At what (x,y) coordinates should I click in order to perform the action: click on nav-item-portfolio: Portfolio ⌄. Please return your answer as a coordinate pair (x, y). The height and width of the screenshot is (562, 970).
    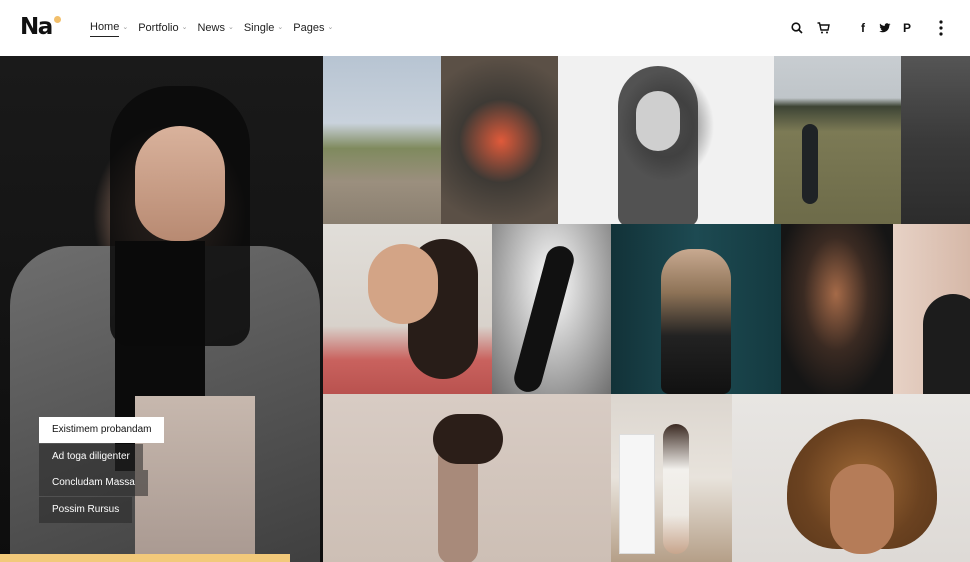
    Looking at the image, I should click on (162, 27).